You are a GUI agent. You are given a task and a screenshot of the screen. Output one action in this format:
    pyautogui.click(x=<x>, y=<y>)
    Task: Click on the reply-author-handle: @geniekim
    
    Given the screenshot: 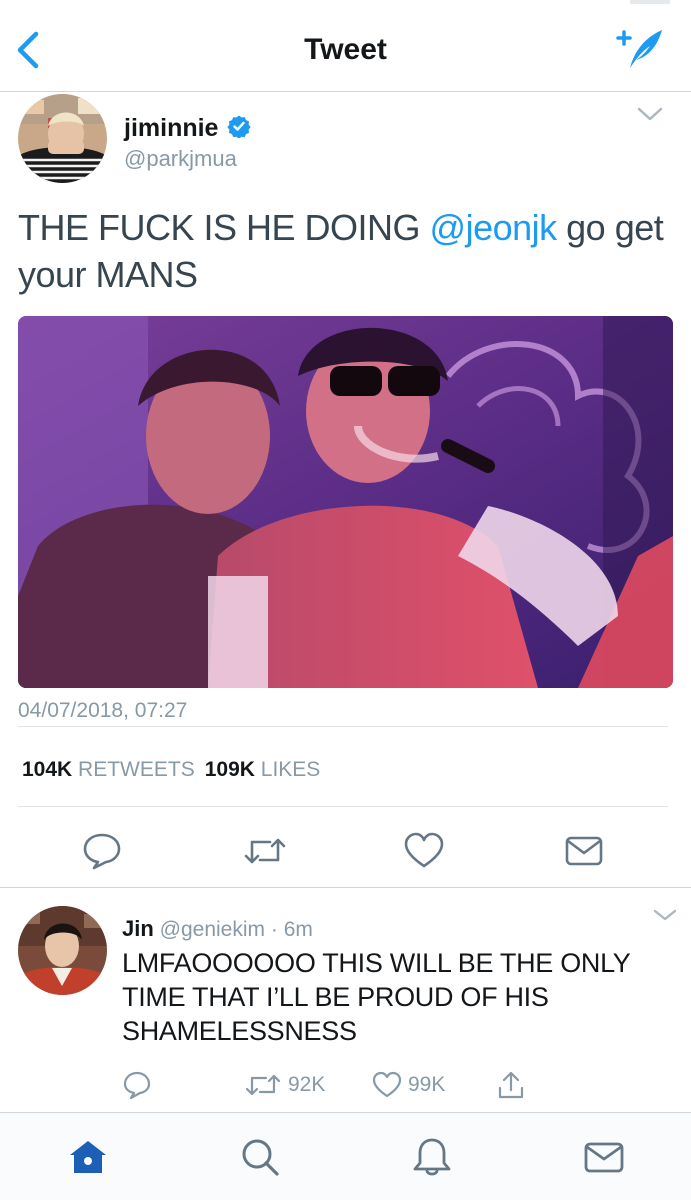 What is the action you would take?
    pyautogui.click(x=212, y=929)
    